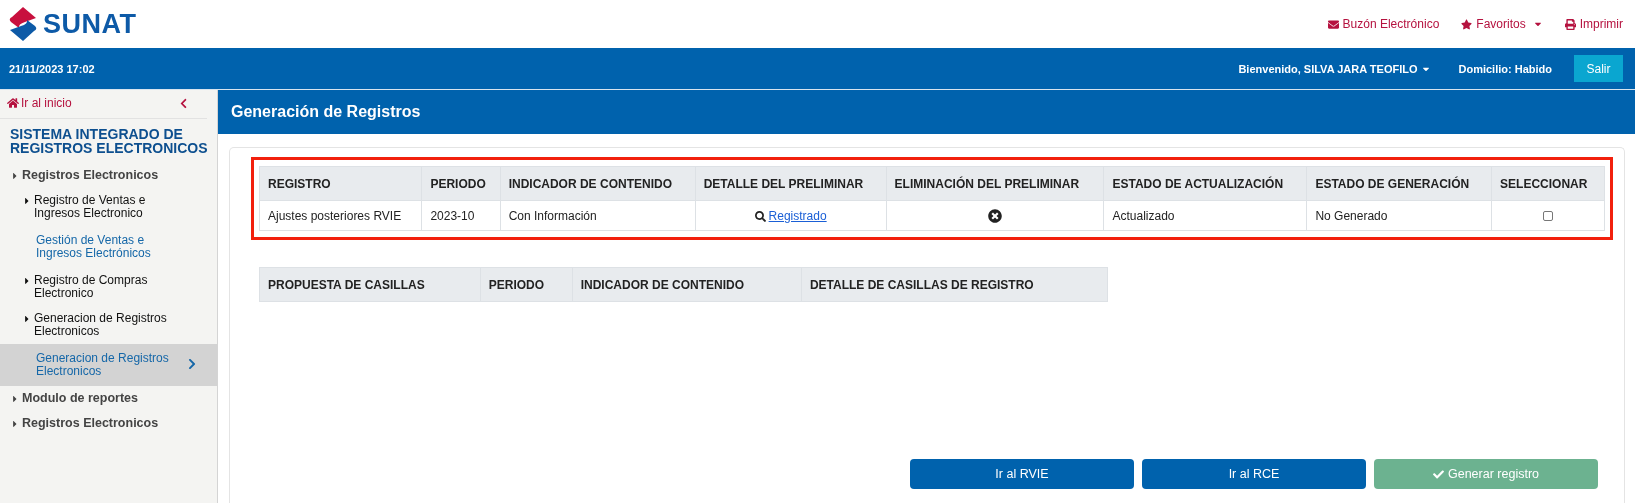  What do you see at coordinates (1334, 68) in the screenshot?
I see `user-menu: Bienvenido, SILVA JARA TEOFILO` at bounding box center [1334, 68].